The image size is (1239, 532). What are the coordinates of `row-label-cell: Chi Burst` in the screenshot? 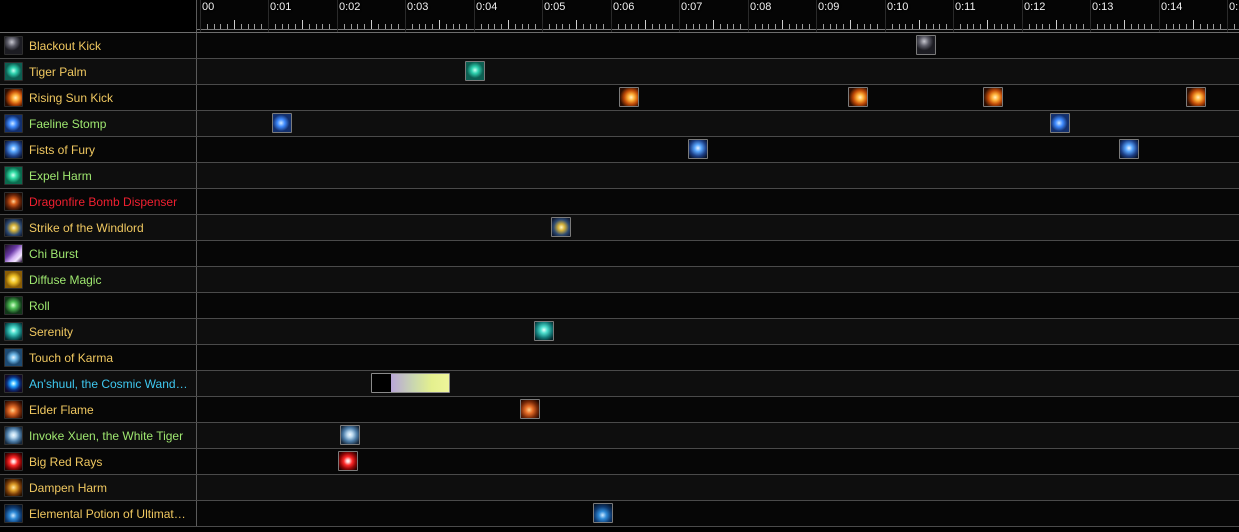 It's located at (98, 253).